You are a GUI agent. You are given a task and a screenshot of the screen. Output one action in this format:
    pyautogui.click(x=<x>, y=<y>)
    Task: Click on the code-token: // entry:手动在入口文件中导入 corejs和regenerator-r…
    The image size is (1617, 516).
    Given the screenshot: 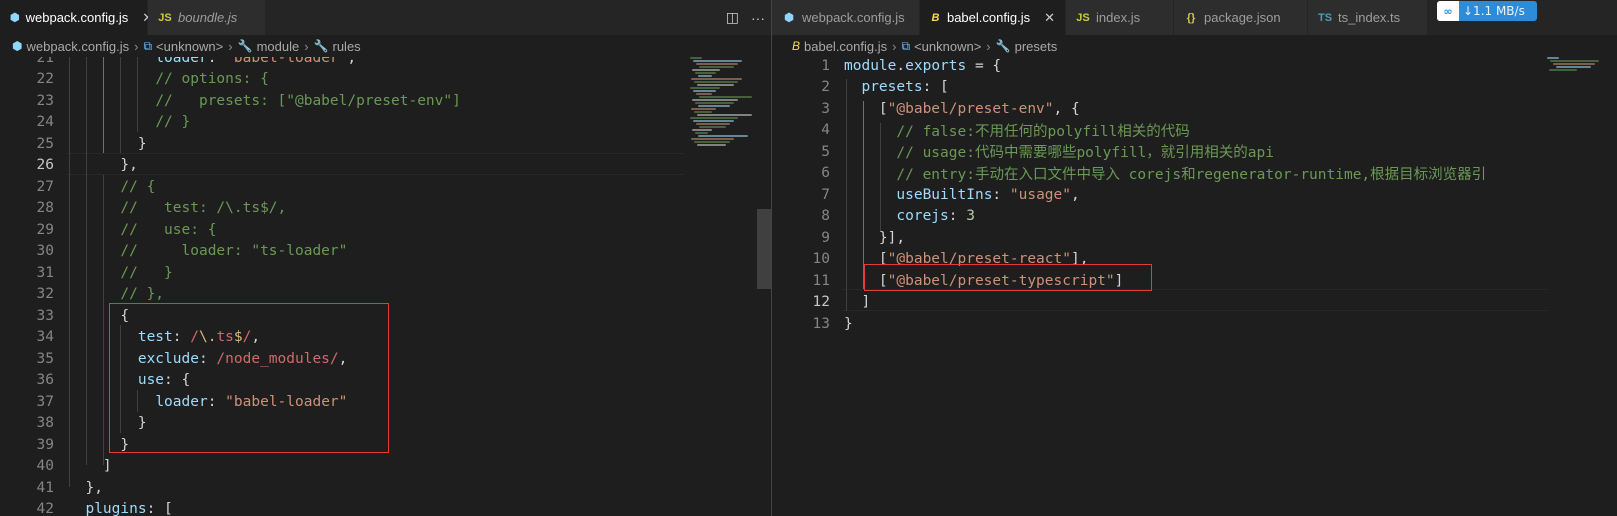 What is the action you would take?
    pyautogui.click(x=1191, y=174)
    